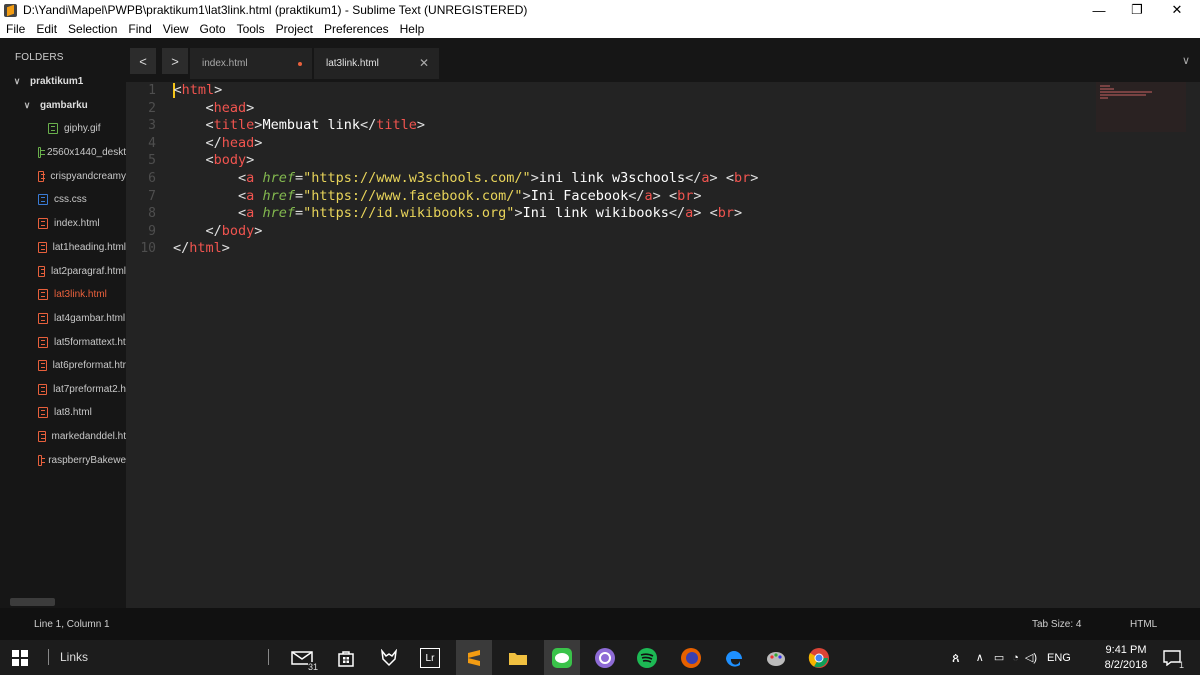  Describe the element at coordinates (201, 249) in the screenshot. I see `code-line: </html>` at that location.